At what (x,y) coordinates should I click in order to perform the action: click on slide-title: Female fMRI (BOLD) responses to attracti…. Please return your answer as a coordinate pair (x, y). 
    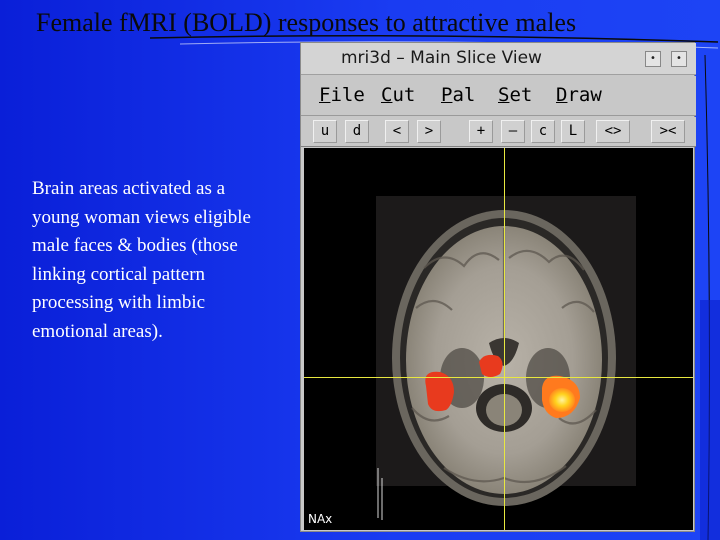
    Looking at the image, I should click on (306, 22).